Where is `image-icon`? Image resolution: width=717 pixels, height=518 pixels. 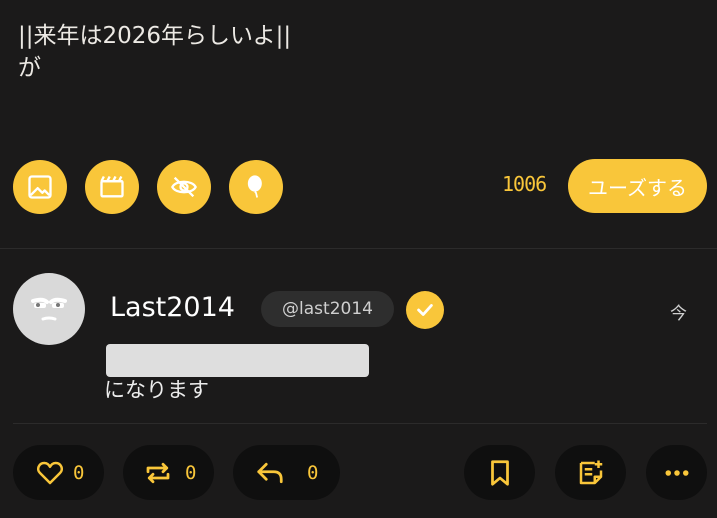
image-icon is located at coordinates (40, 187).